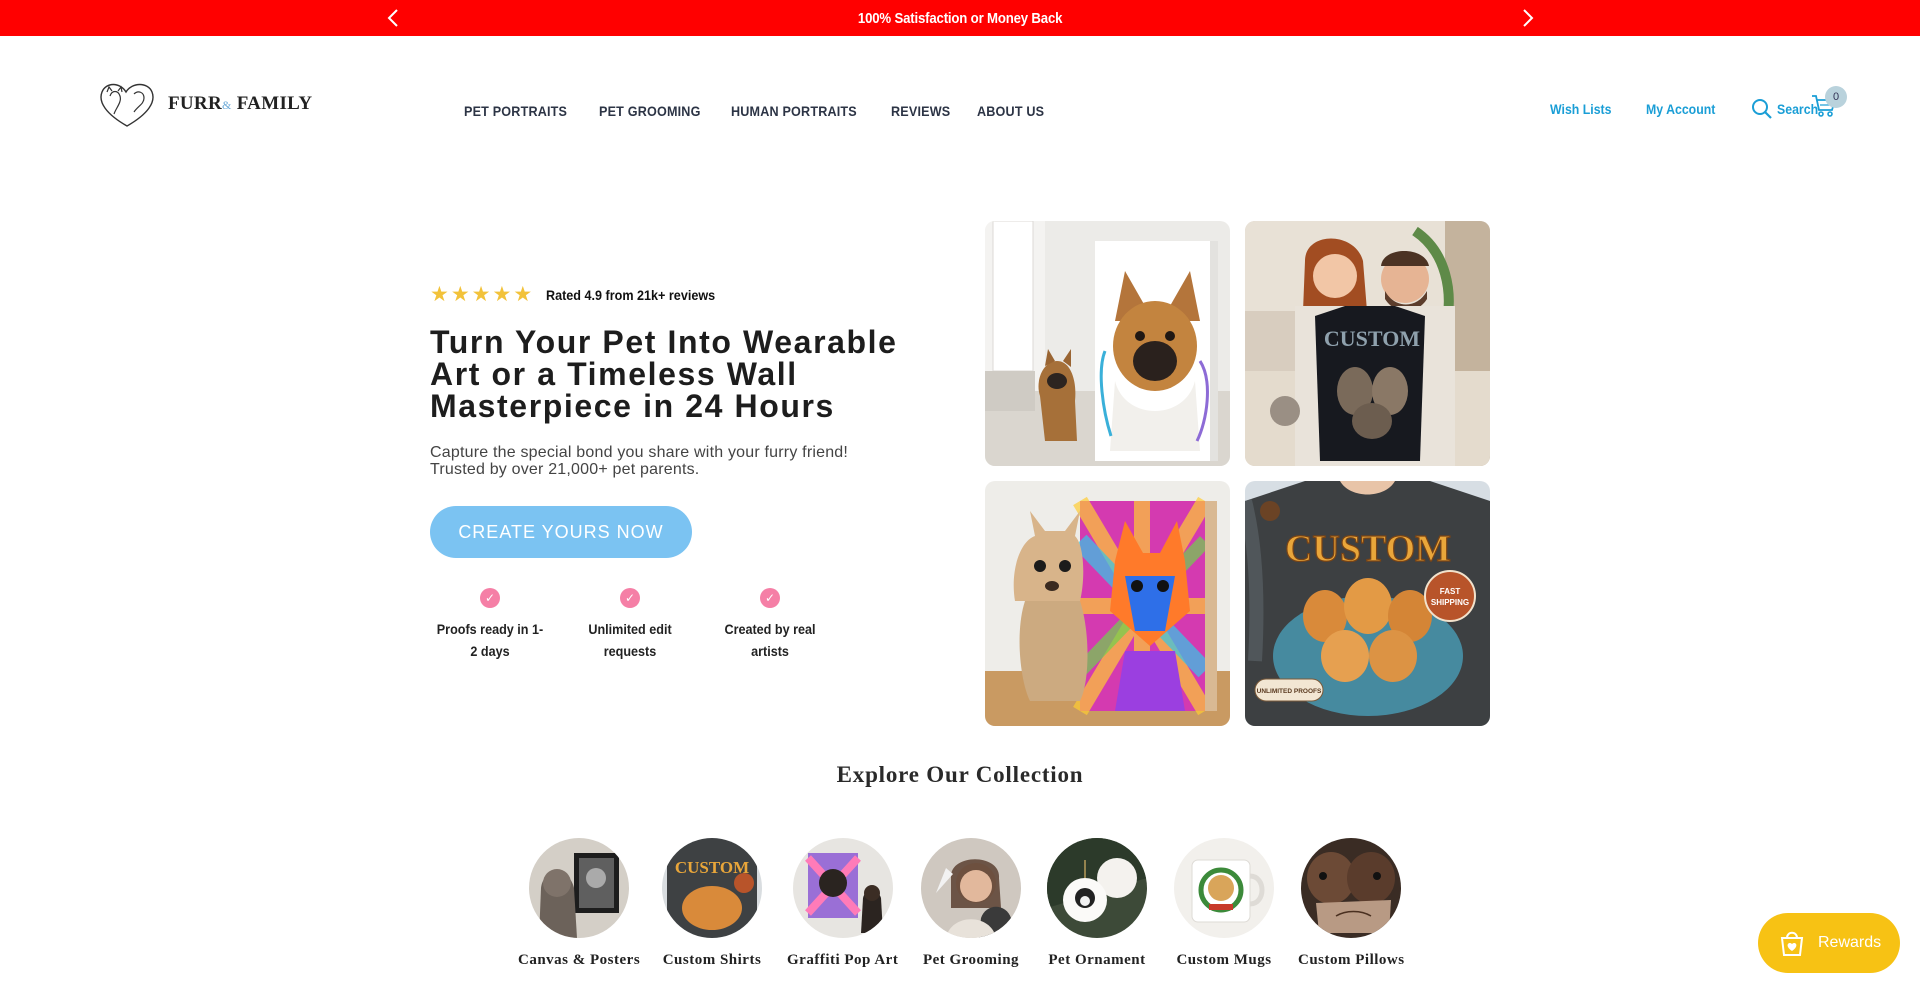 This screenshot has height=993, width=1920. I want to click on nav-about-us: ABOUT US, so click(1010, 111).